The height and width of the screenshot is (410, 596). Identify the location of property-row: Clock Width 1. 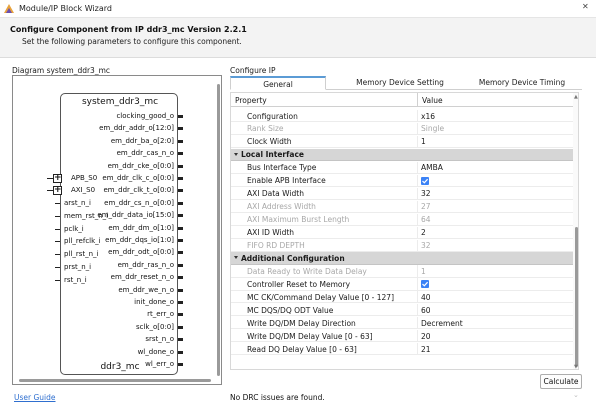
(402, 142).